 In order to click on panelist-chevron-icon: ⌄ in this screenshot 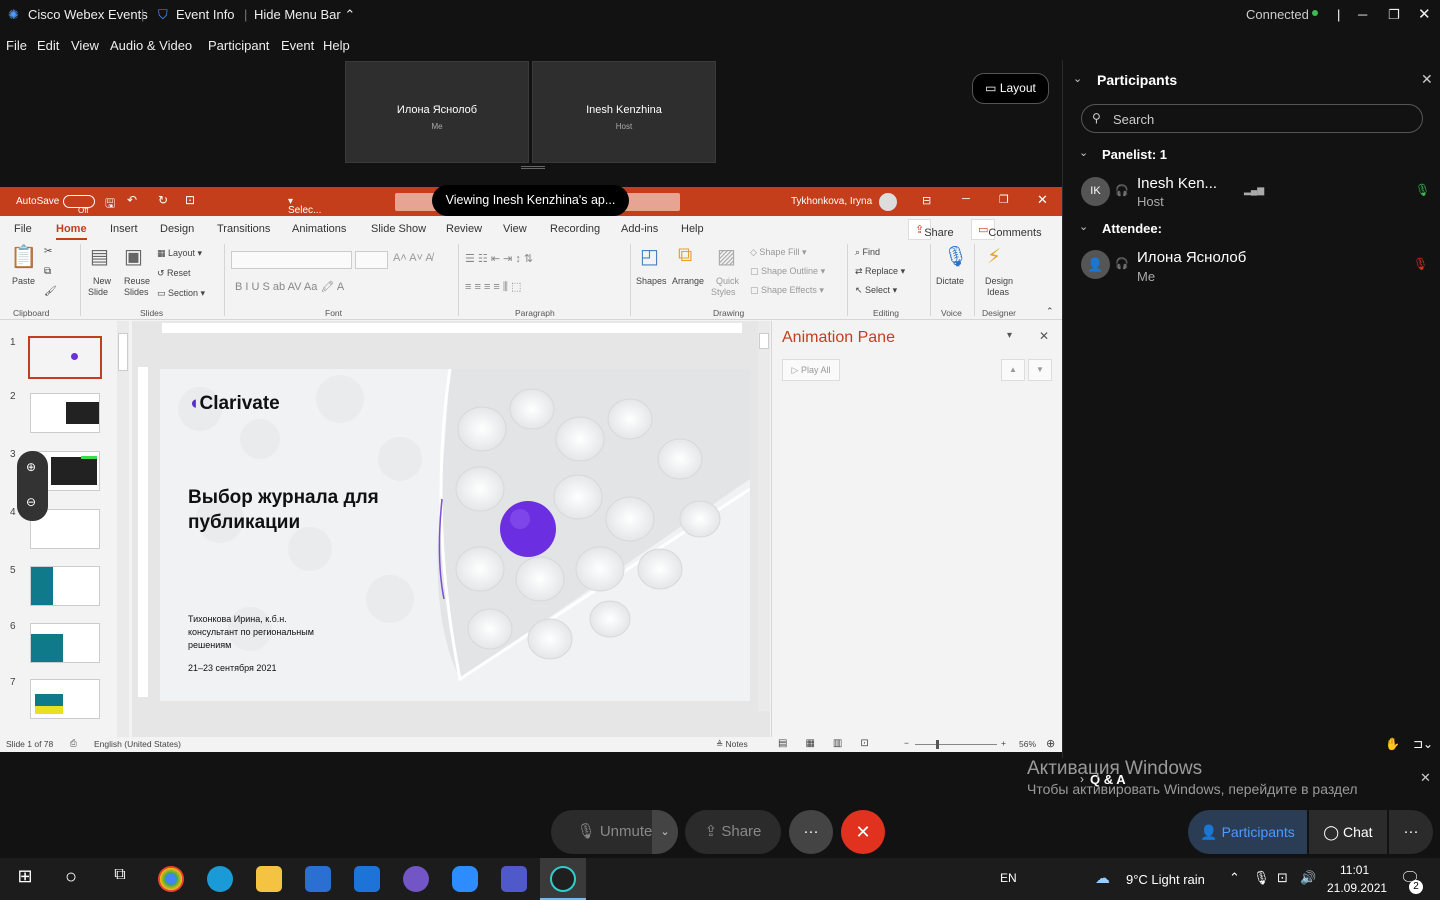, I will do `click(1083, 152)`.